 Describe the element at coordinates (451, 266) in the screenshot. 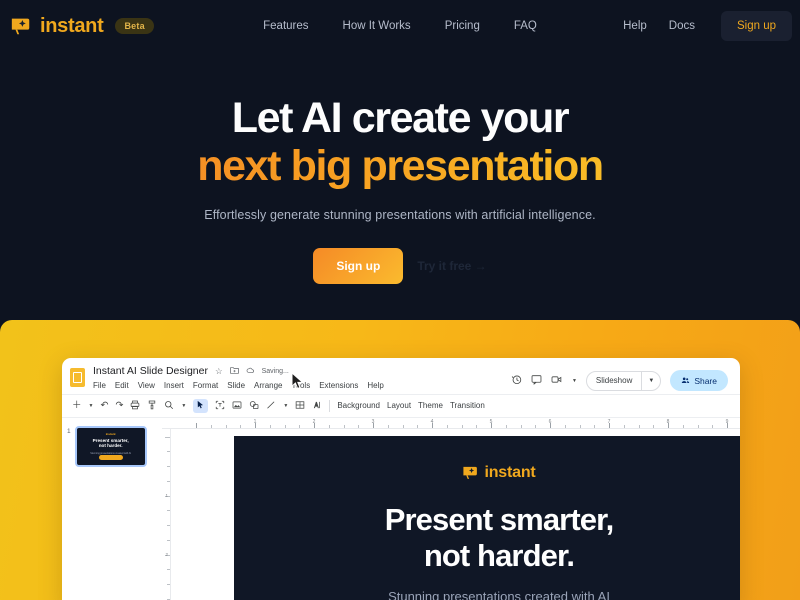

I see `hero-try-it-free-link: Try it free →` at that location.